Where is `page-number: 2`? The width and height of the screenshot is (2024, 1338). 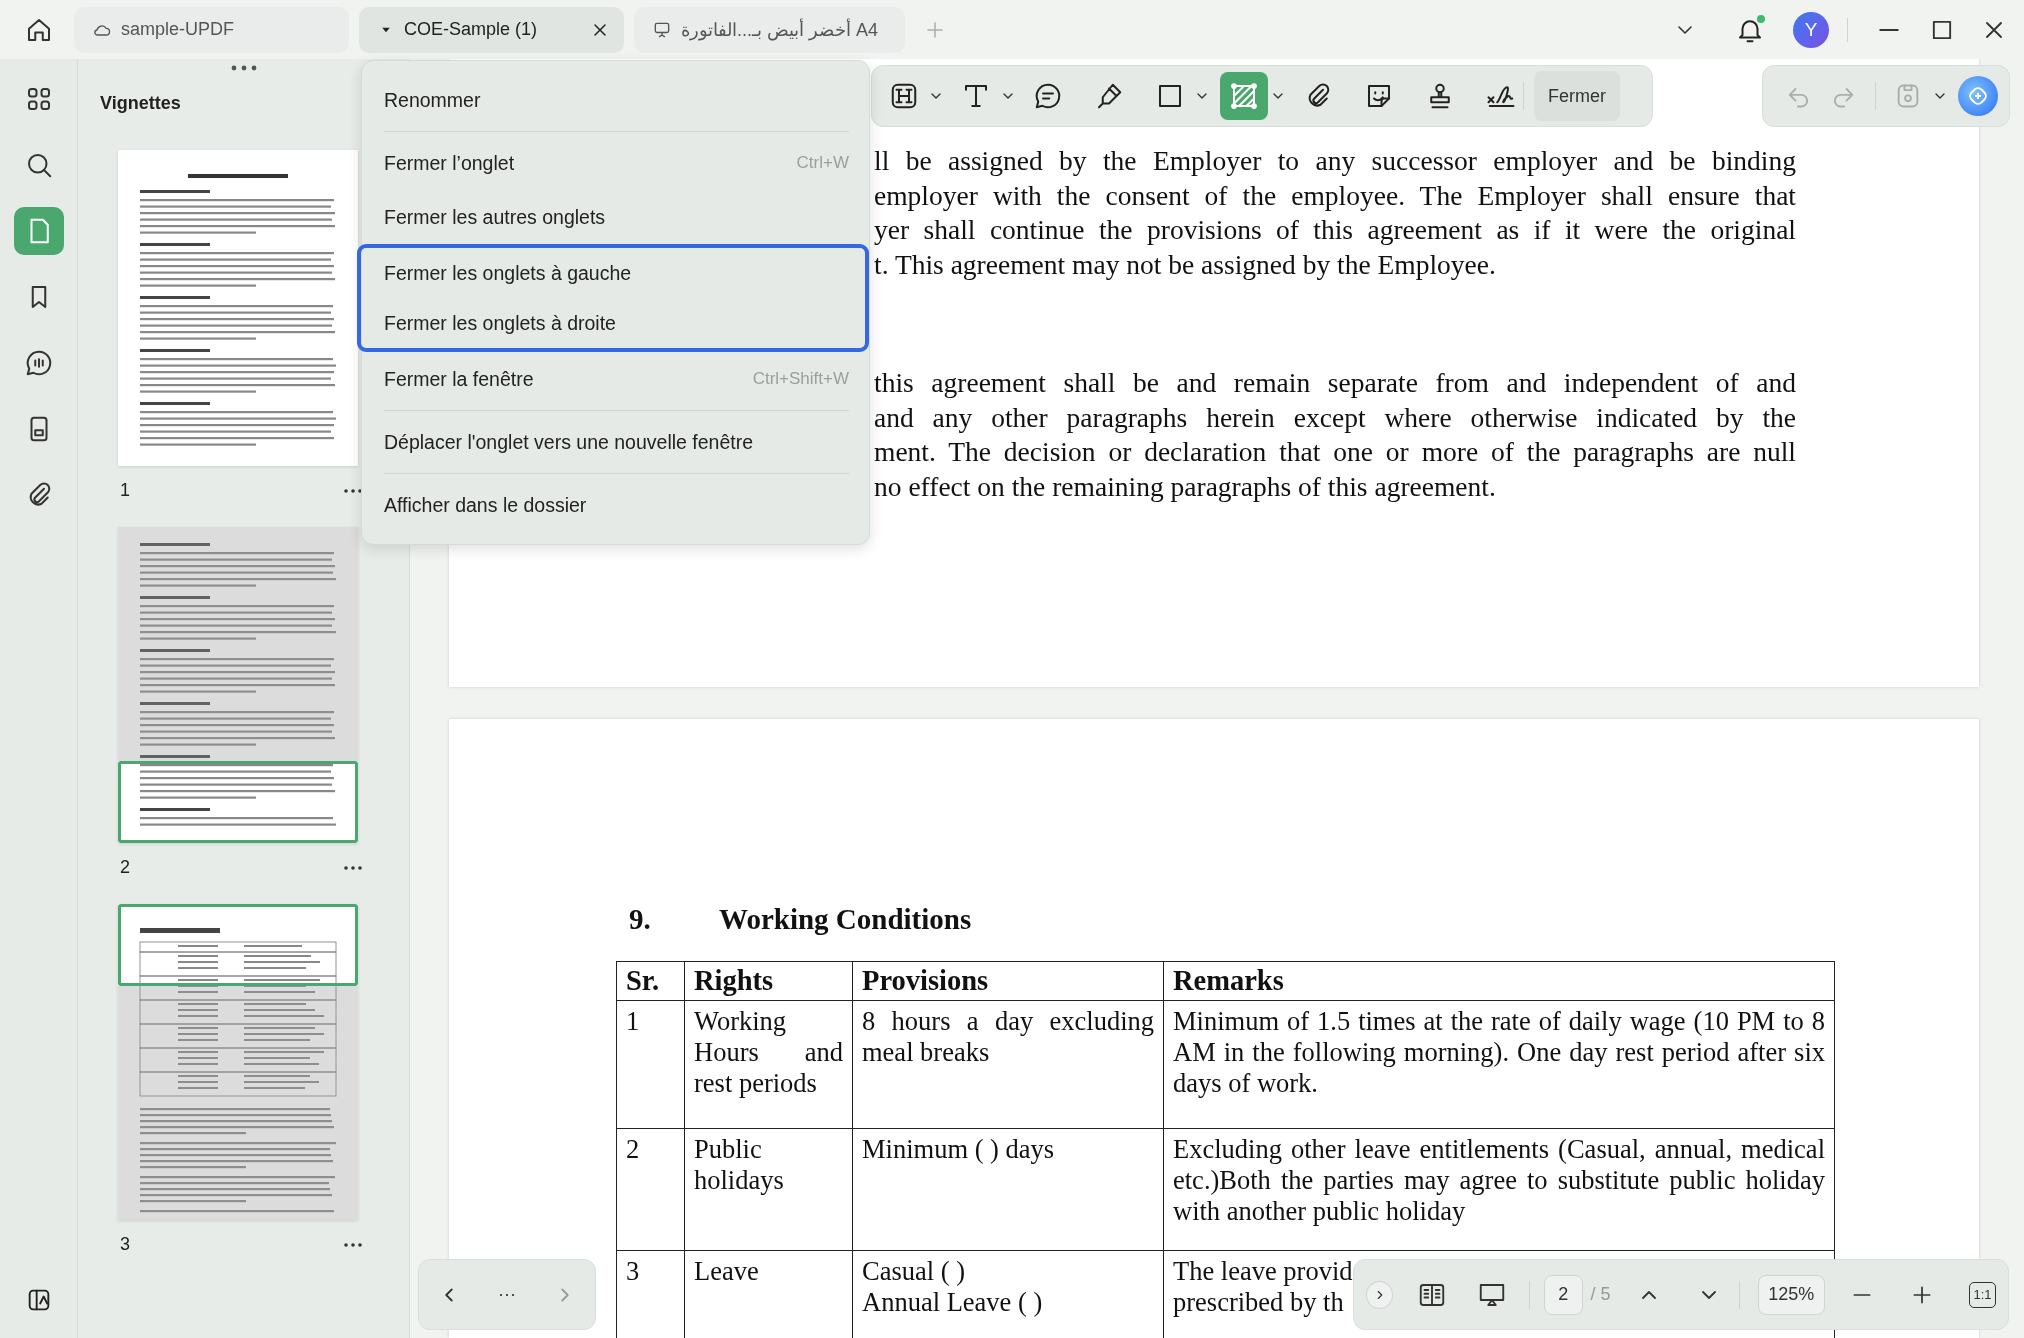
page-number: 2 is located at coordinates (125, 867).